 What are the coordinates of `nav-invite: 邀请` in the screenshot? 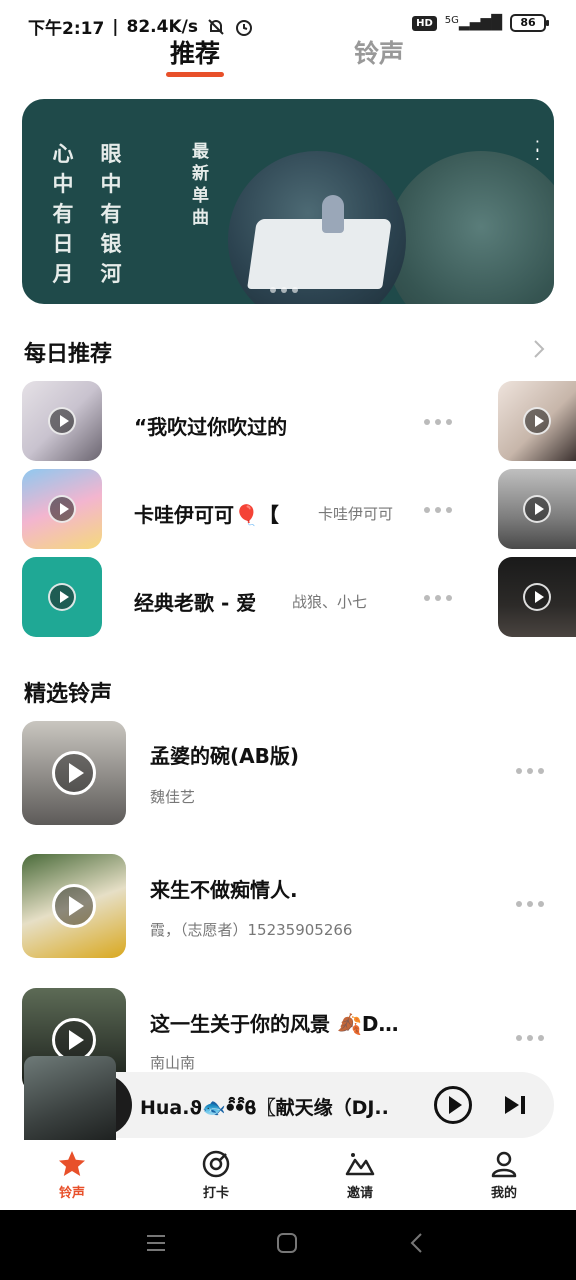 It's located at (360, 1174).